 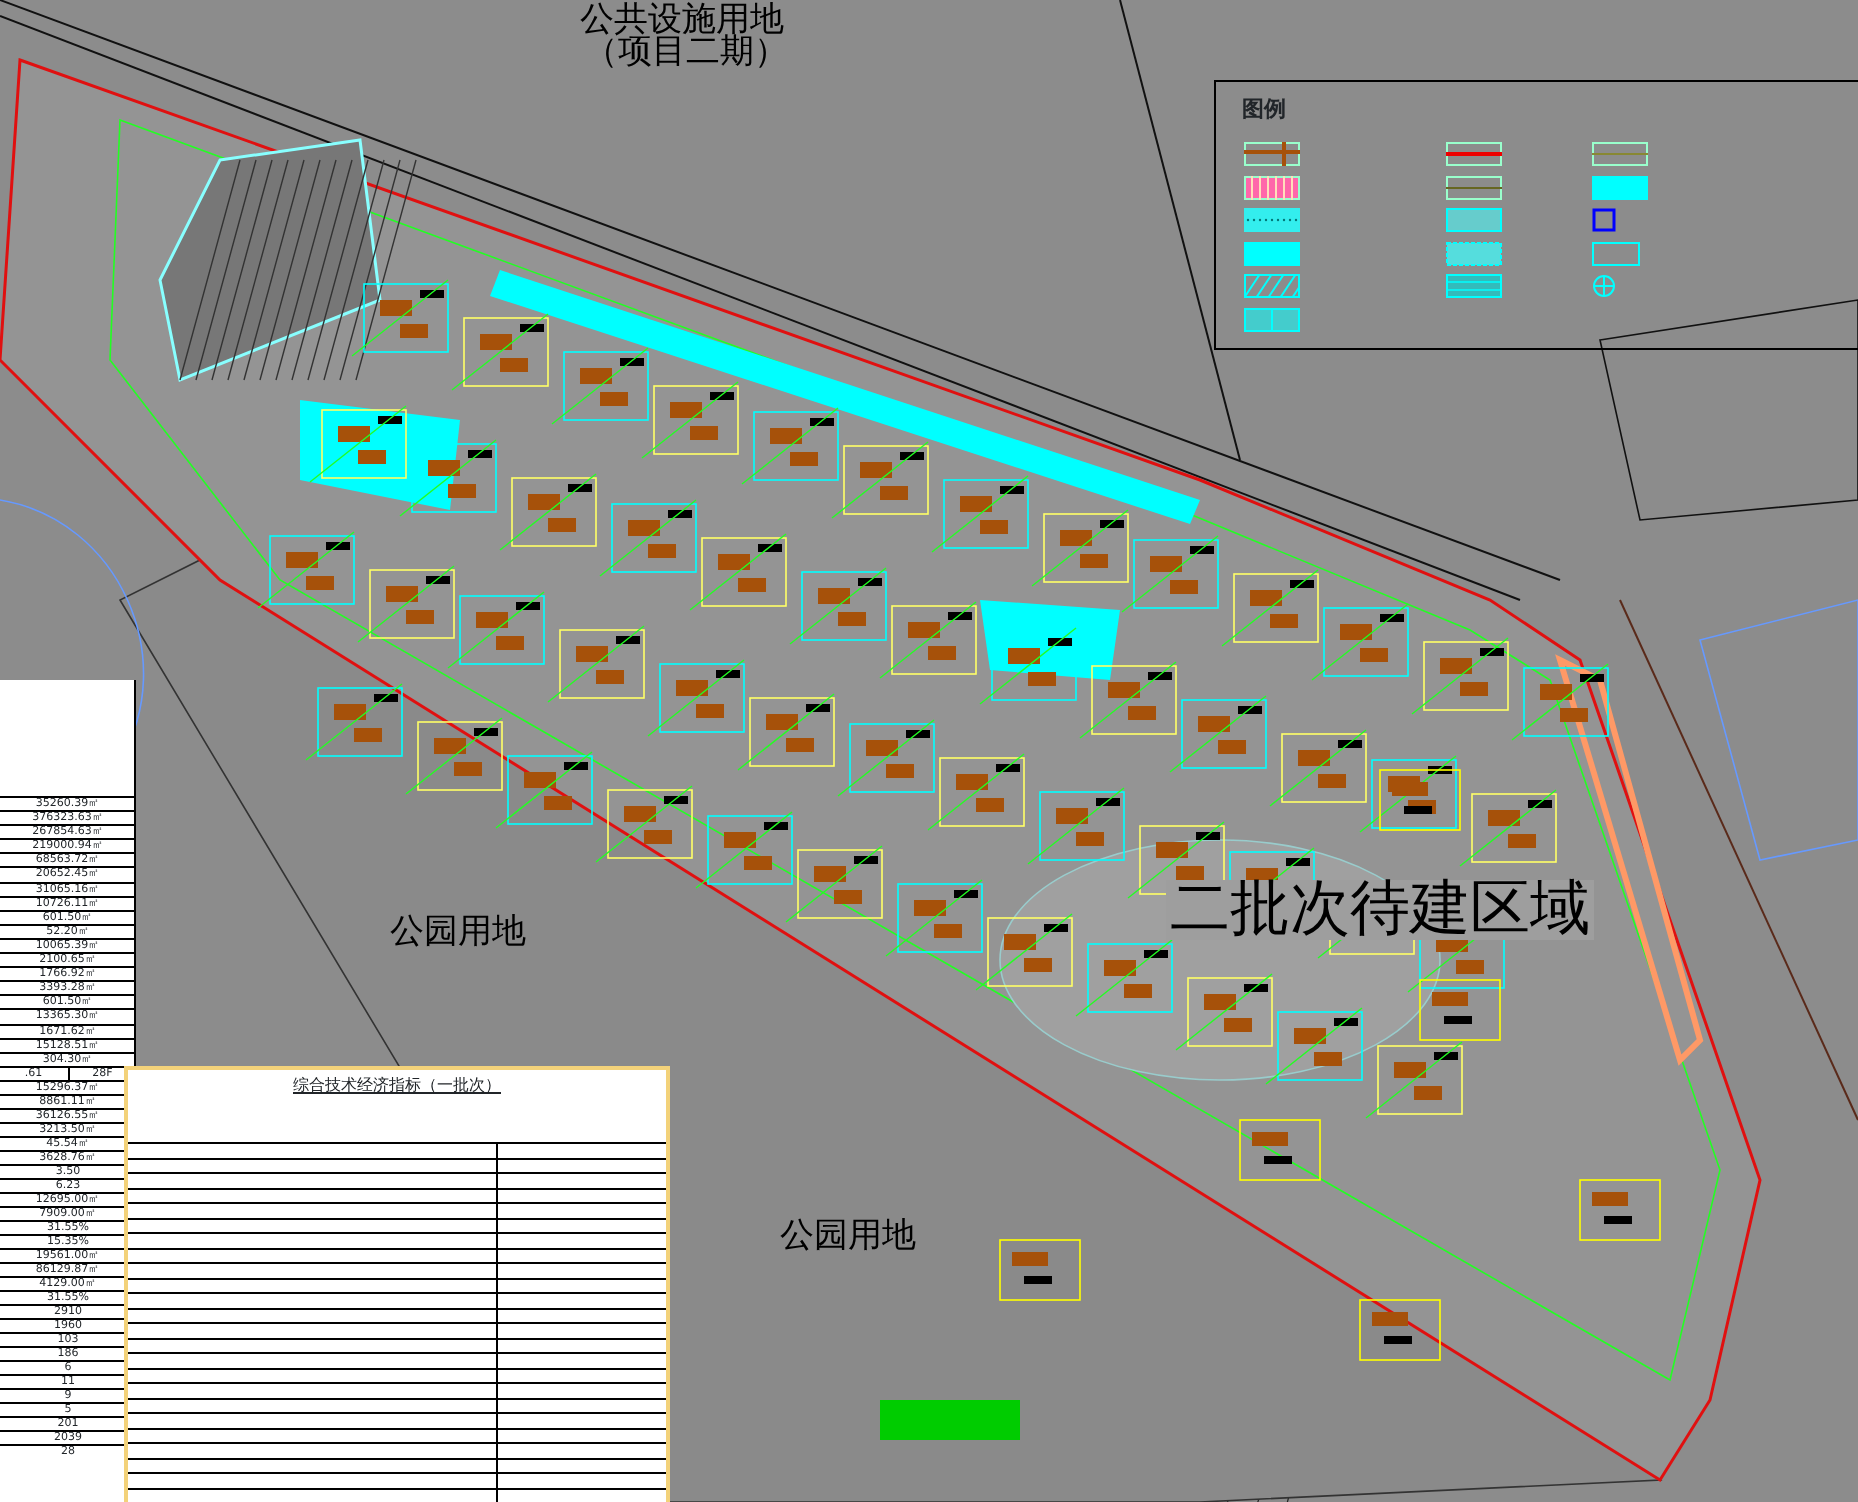 What do you see at coordinates (1272, 286) in the screenshot?
I see `hatch-swatch` at bounding box center [1272, 286].